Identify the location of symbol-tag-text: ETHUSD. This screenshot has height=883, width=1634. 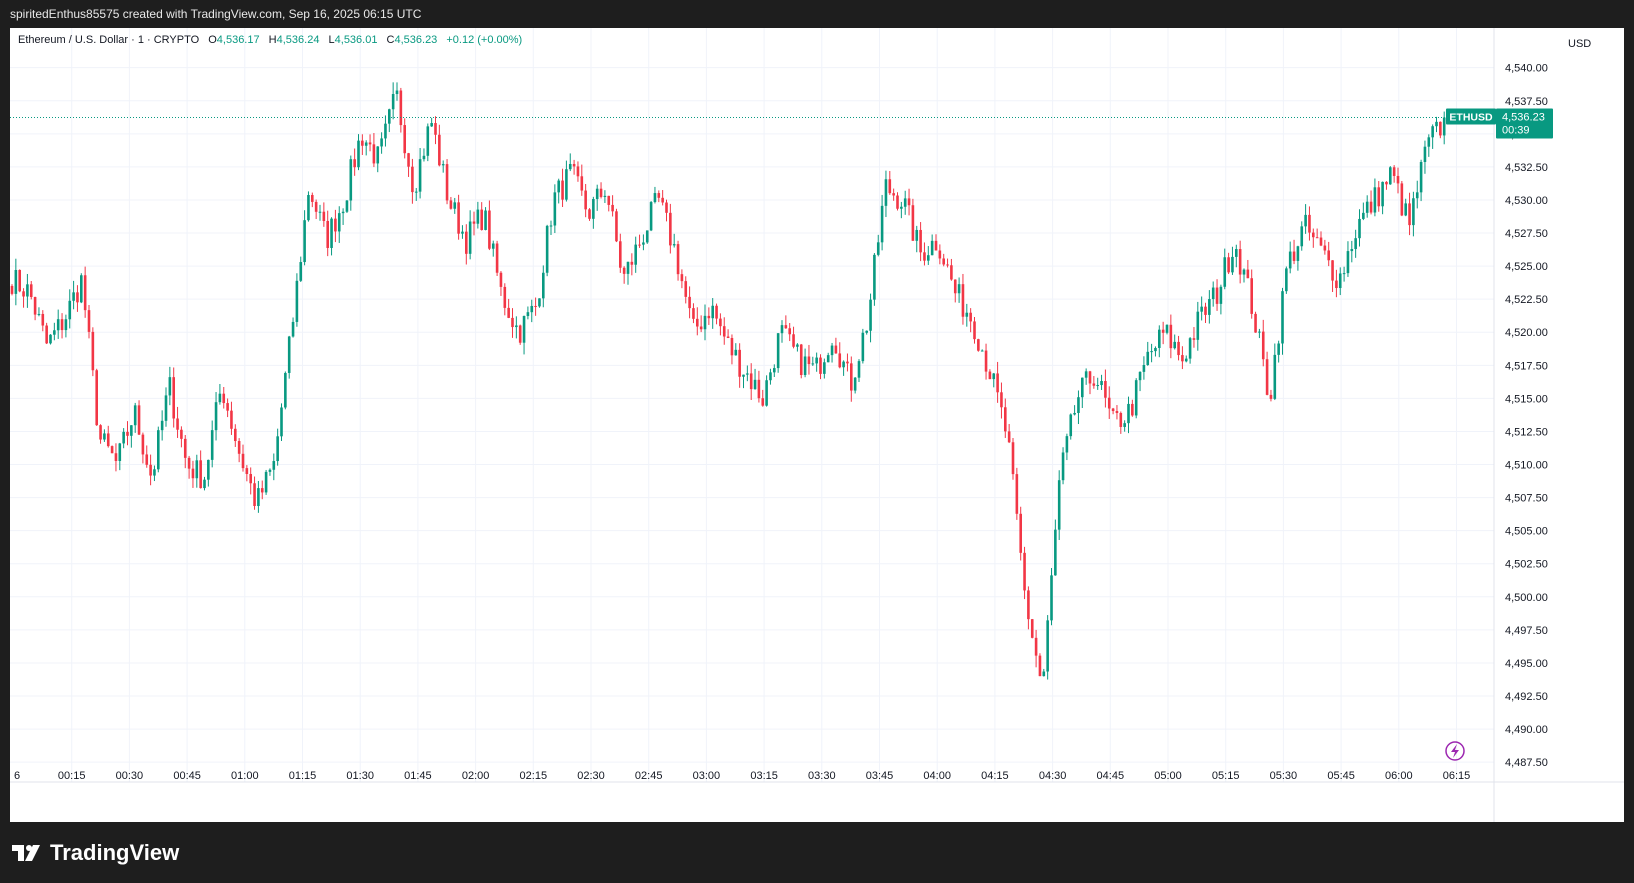
(1471, 118).